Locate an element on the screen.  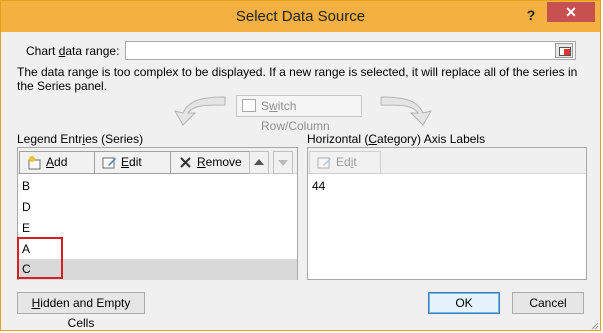
legend-toolbar: Add Edit Remove is located at coordinates (157, 161).